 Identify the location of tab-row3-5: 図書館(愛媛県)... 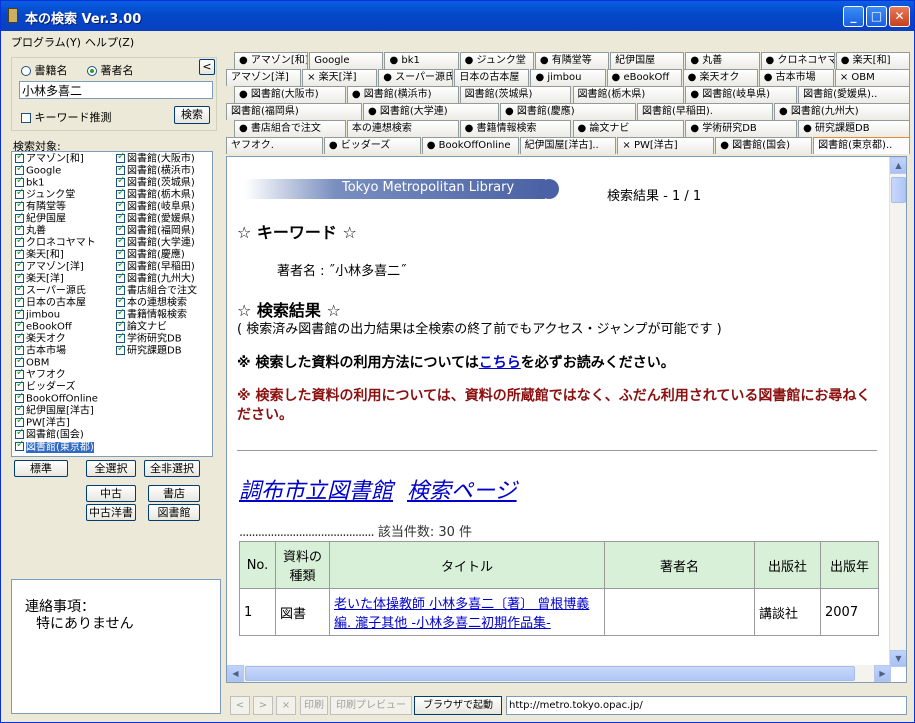
(854, 94).